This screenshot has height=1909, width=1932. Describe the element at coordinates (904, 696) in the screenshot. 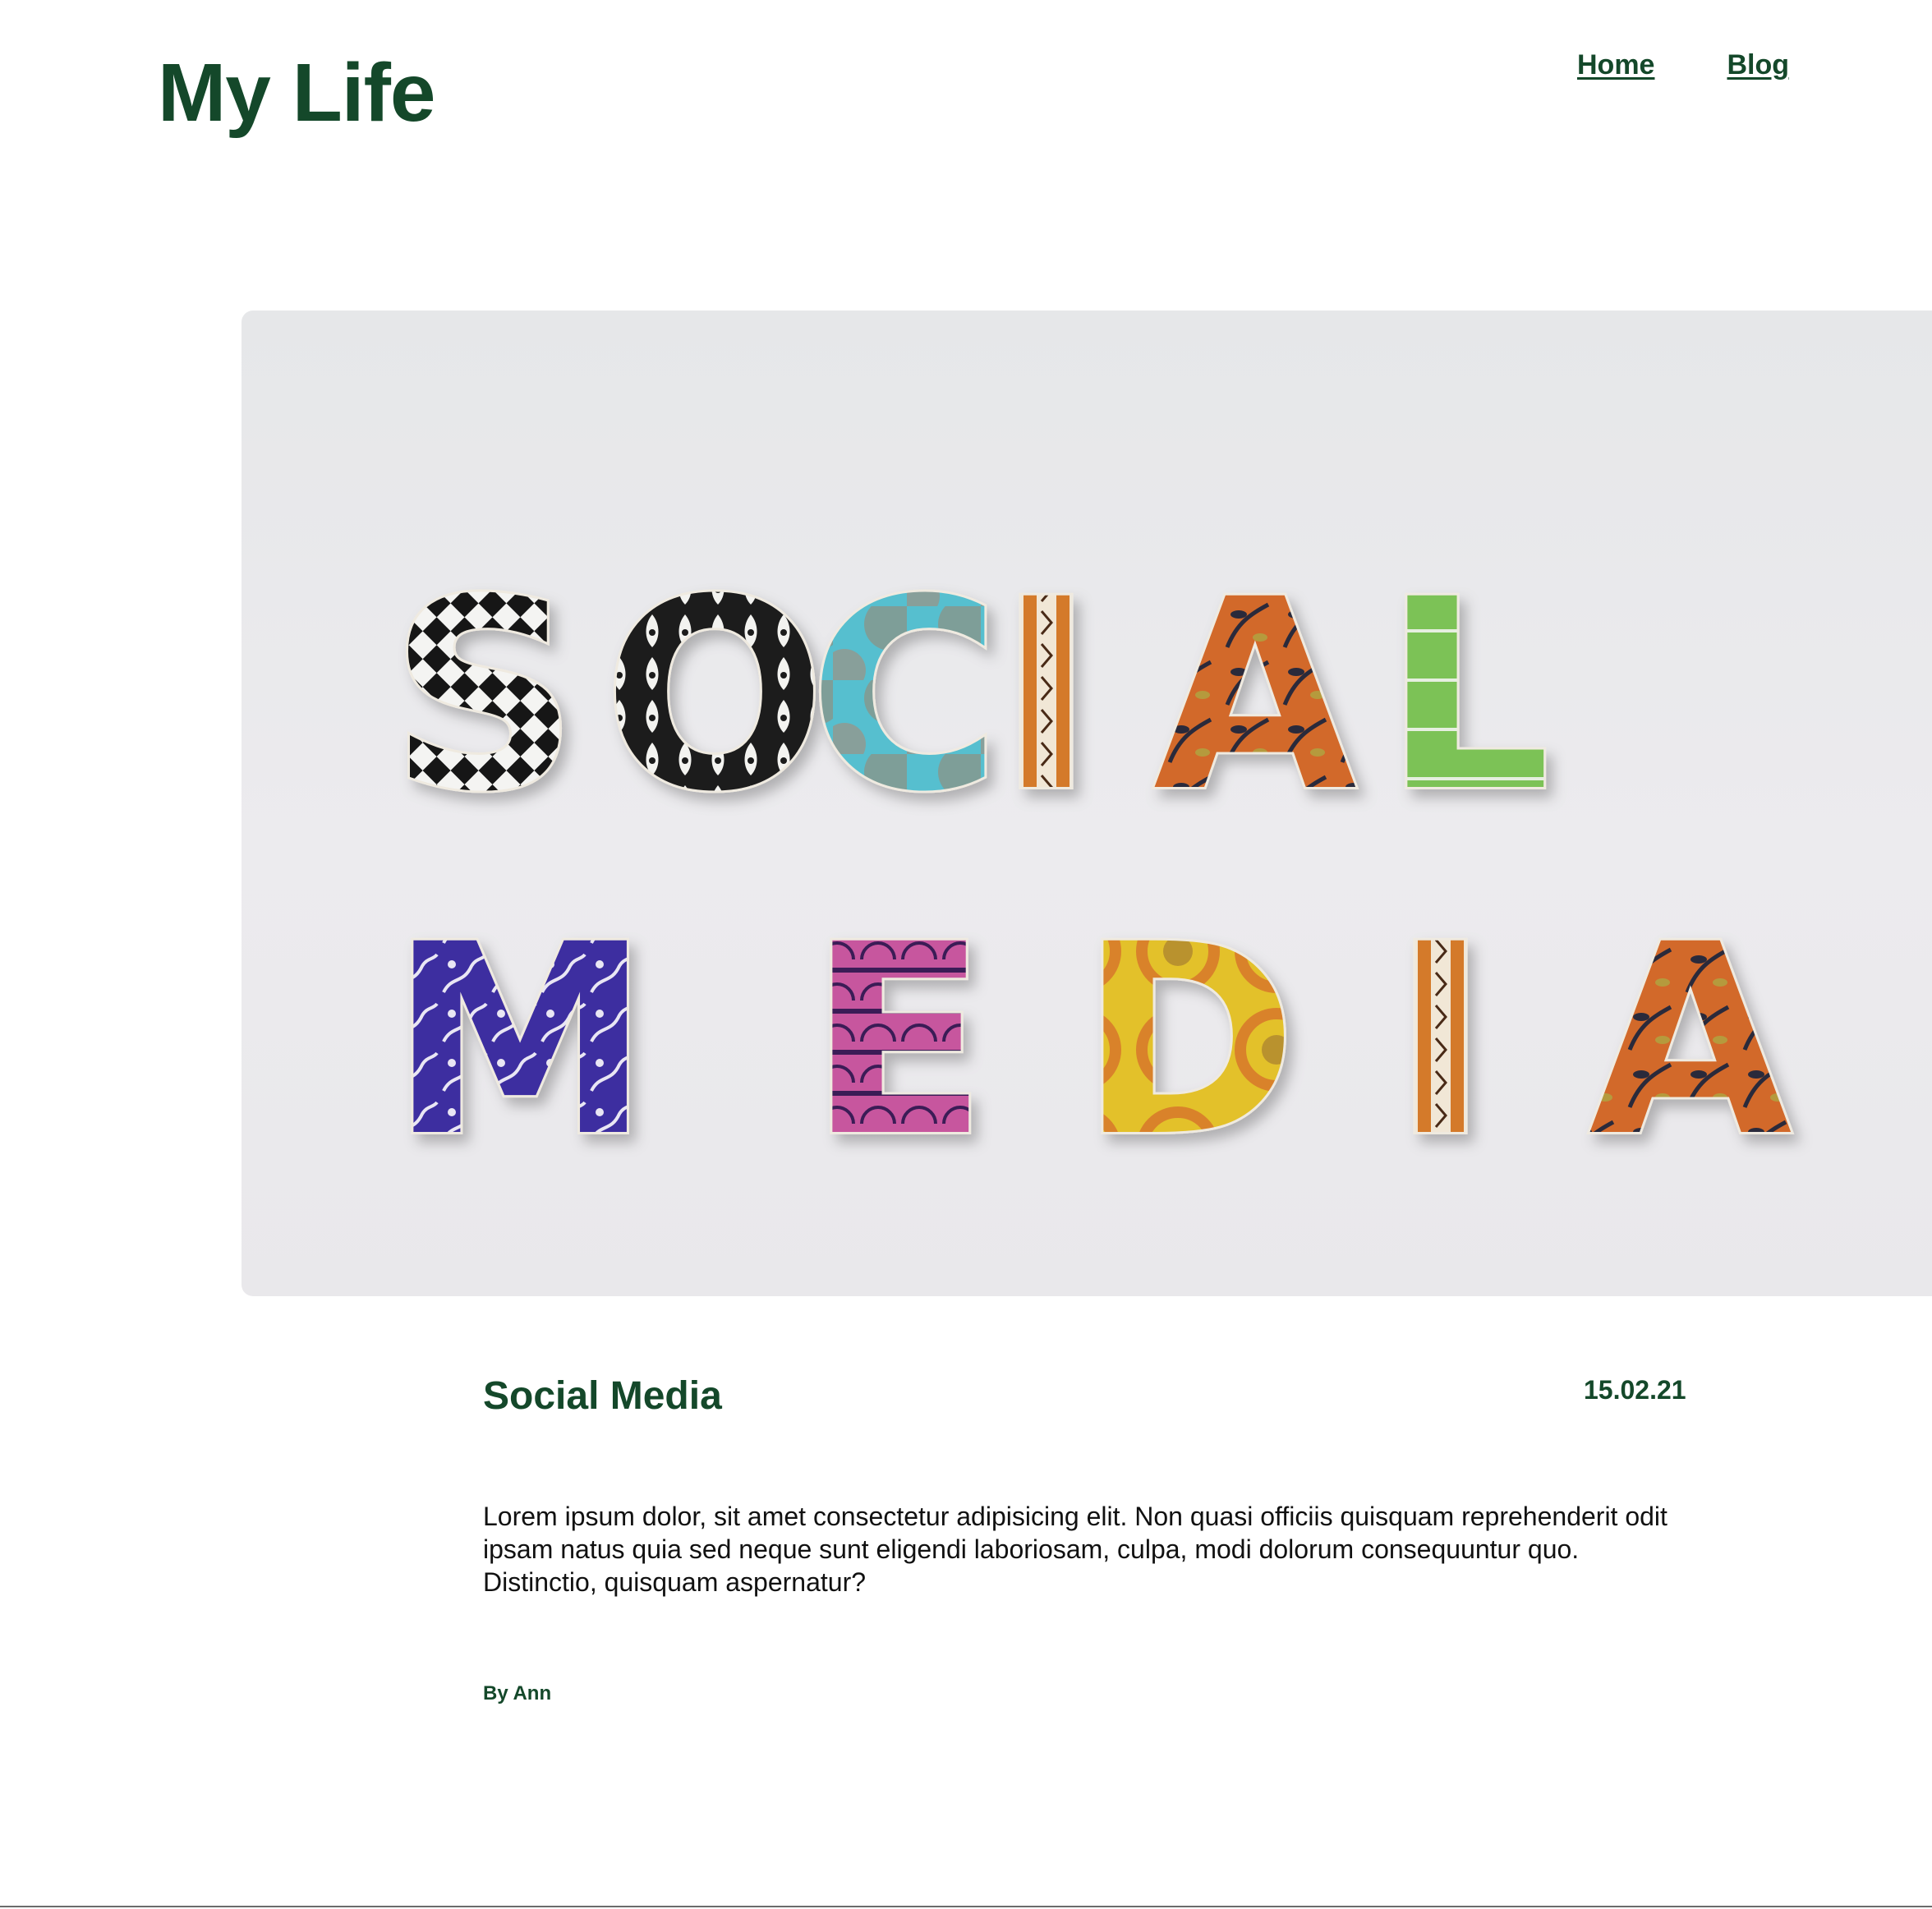

I see `letter-c: C` at that location.